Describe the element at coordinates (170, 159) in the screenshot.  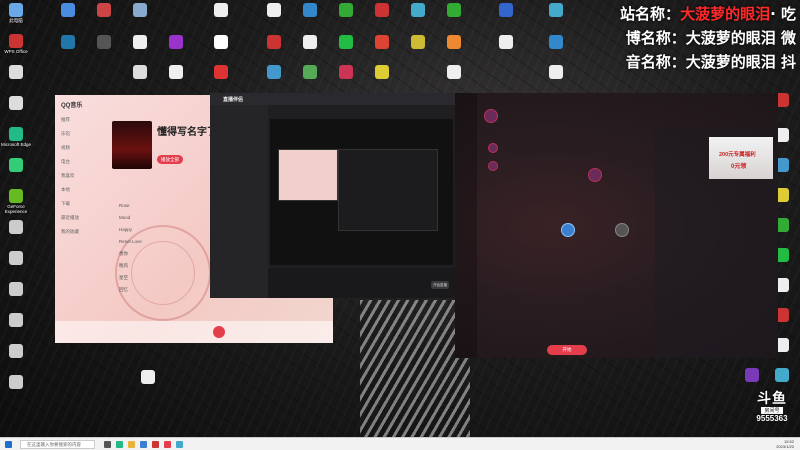
I see `play-all-button: 播放全部` at that location.